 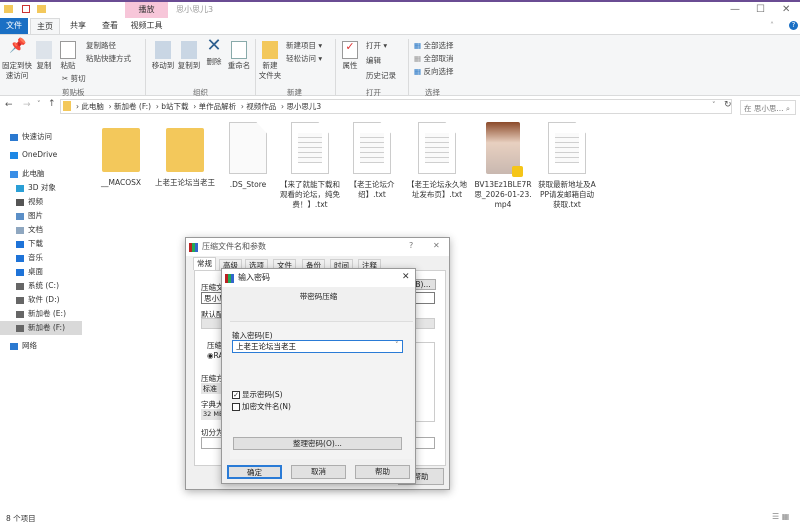 What do you see at coordinates (43, 285) in the screenshot?
I see `sidebar-item-label: 系统 (C:)` at bounding box center [43, 285].